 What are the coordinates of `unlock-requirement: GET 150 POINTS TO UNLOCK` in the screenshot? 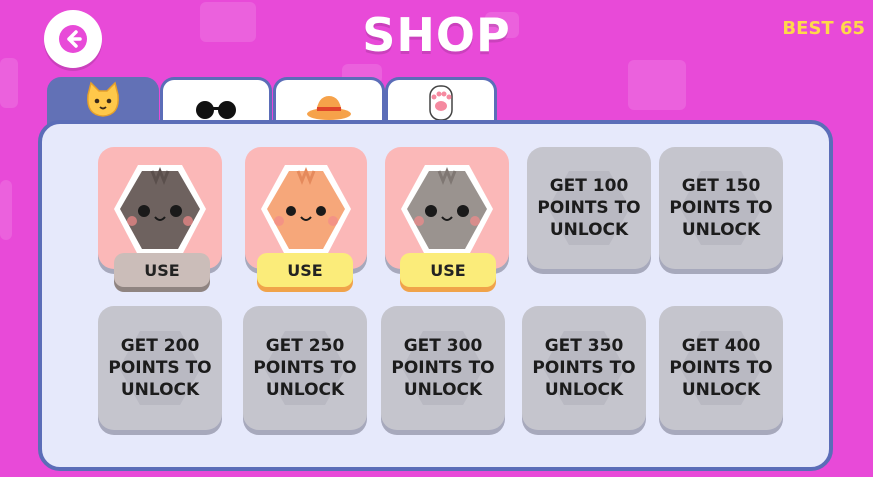 It's located at (721, 208).